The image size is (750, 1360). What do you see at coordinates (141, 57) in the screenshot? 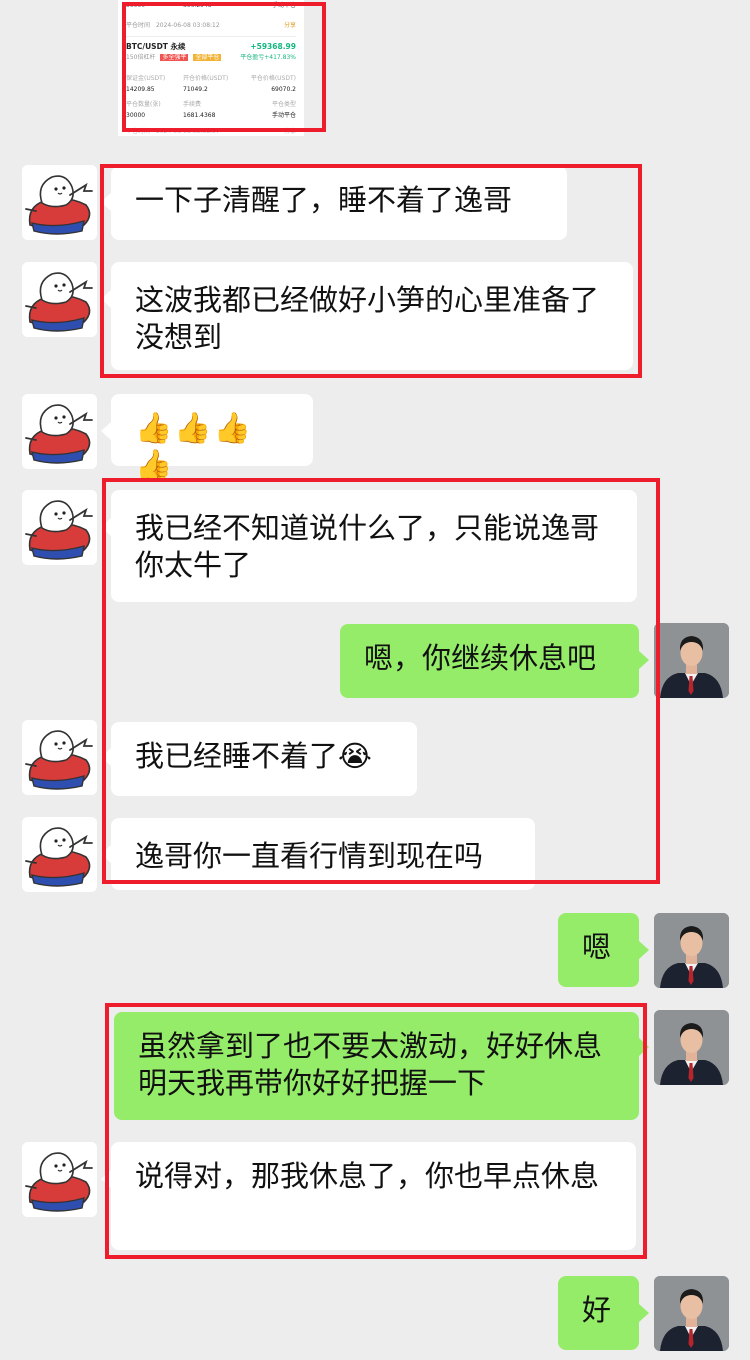
I see `leverage: 150倍杠杆` at bounding box center [141, 57].